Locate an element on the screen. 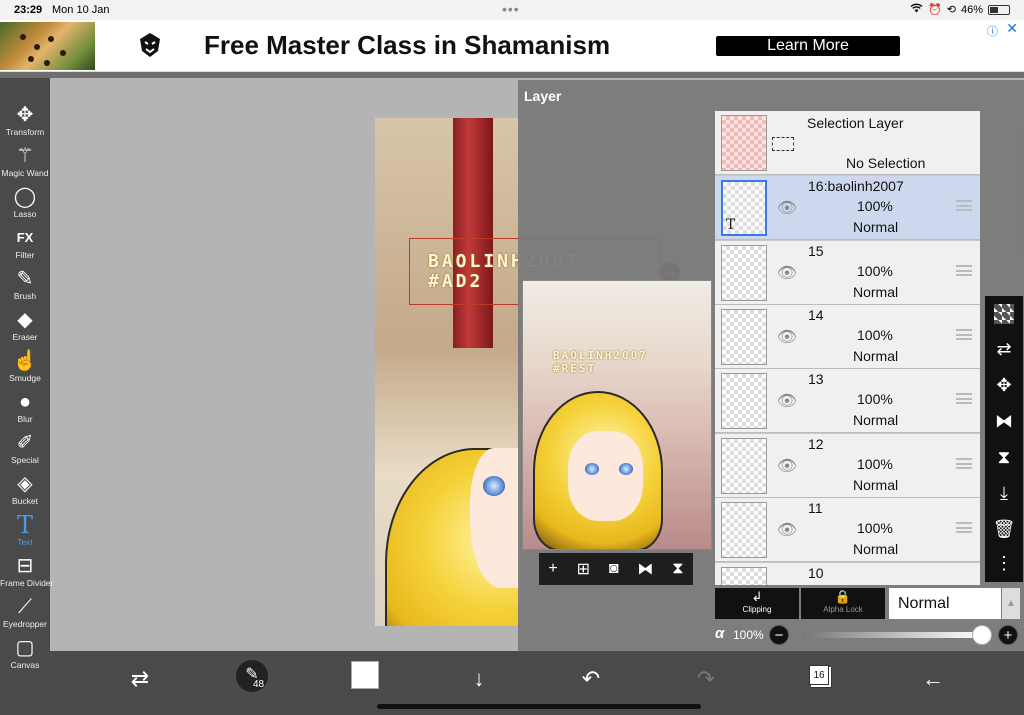 This screenshot has width=1024, height=715. brush-size-button: ✎ 48 is located at coordinates (252, 676).